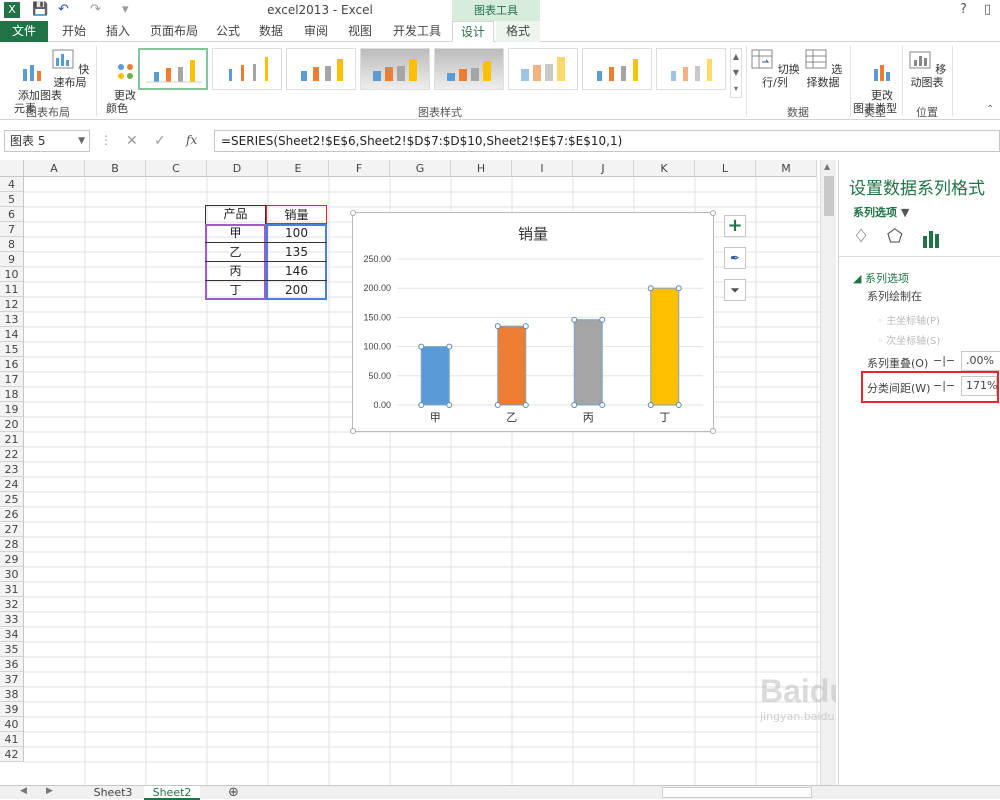  What do you see at coordinates (881, 278) in the screenshot?
I see `section-series-options: ◢ 系列选项` at bounding box center [881, 278].